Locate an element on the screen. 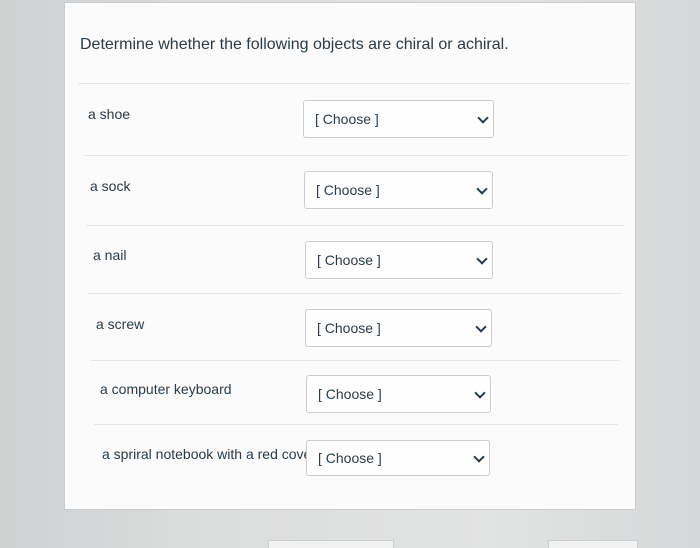  choose-select-sock: [ Choose ] is located at coordinates (398, 190).